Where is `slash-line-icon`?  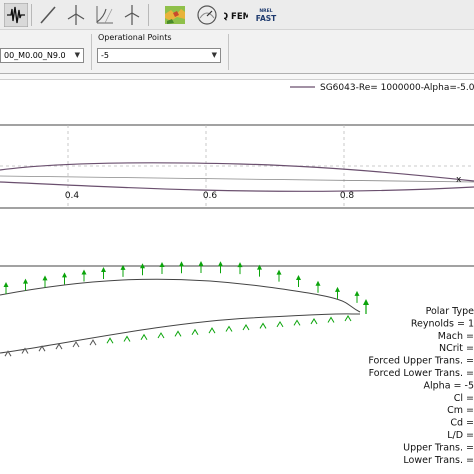 slash-line-icon is located at coordinates (48, 15).